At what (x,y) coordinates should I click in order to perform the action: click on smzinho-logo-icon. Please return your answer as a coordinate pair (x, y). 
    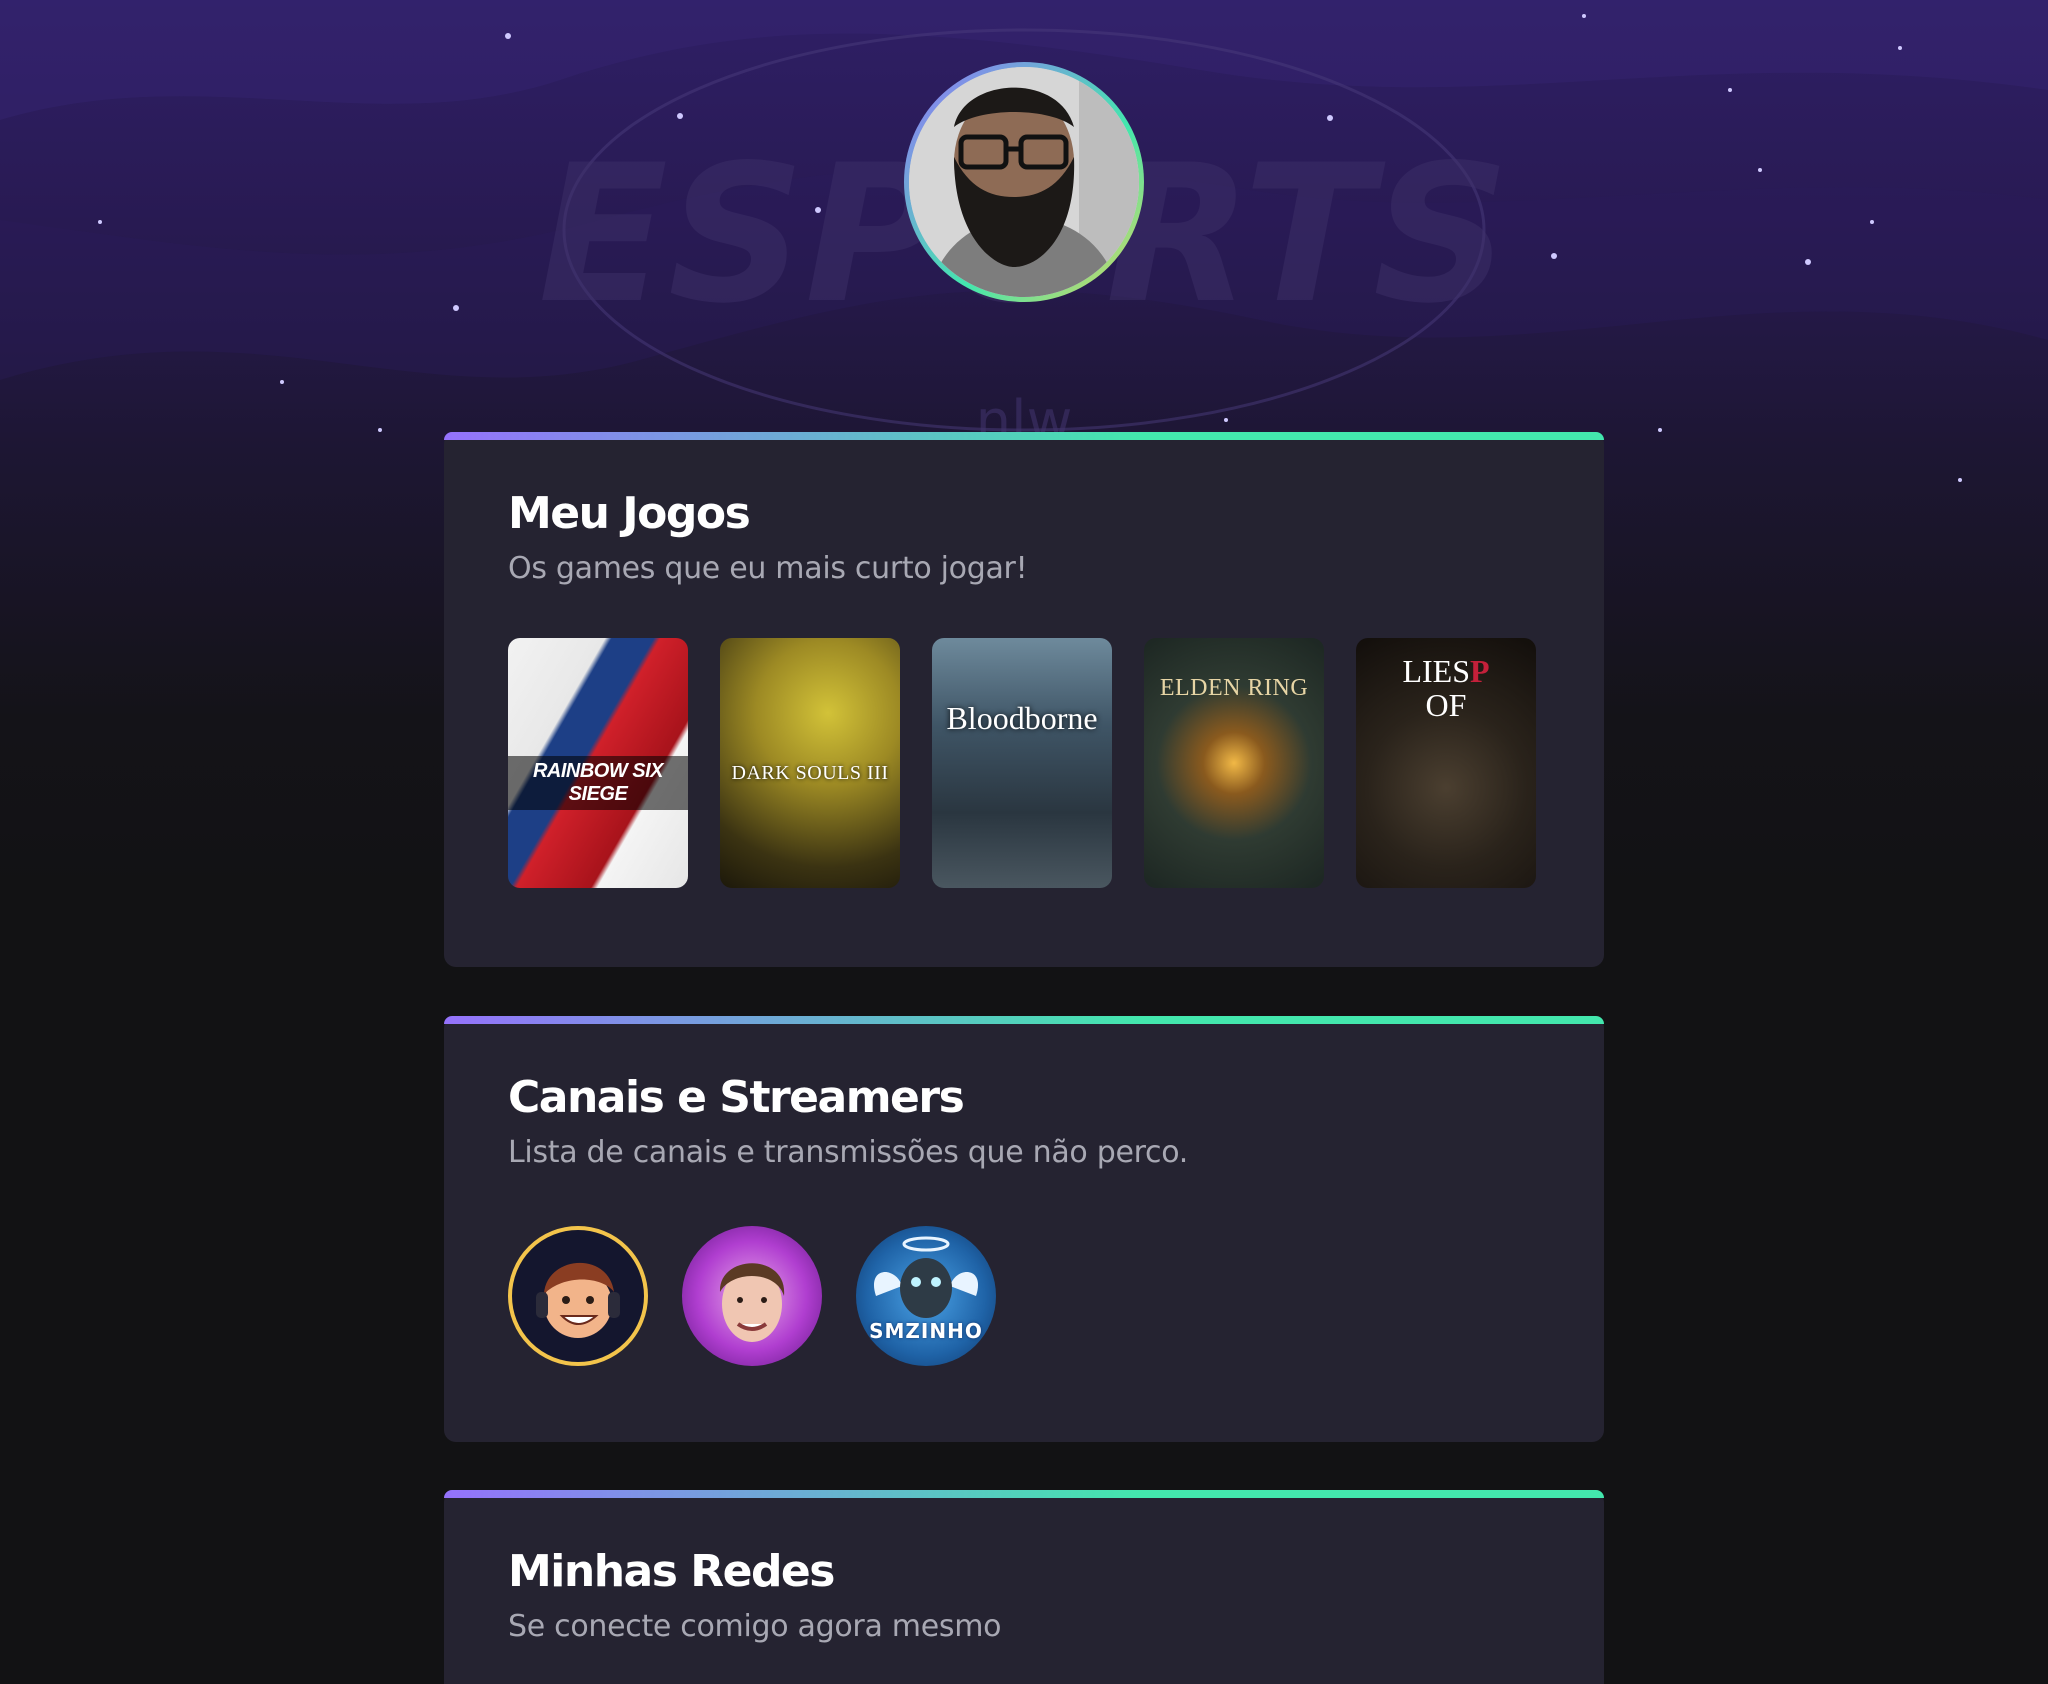
    Looking at the image, I should click on (926, 1277).